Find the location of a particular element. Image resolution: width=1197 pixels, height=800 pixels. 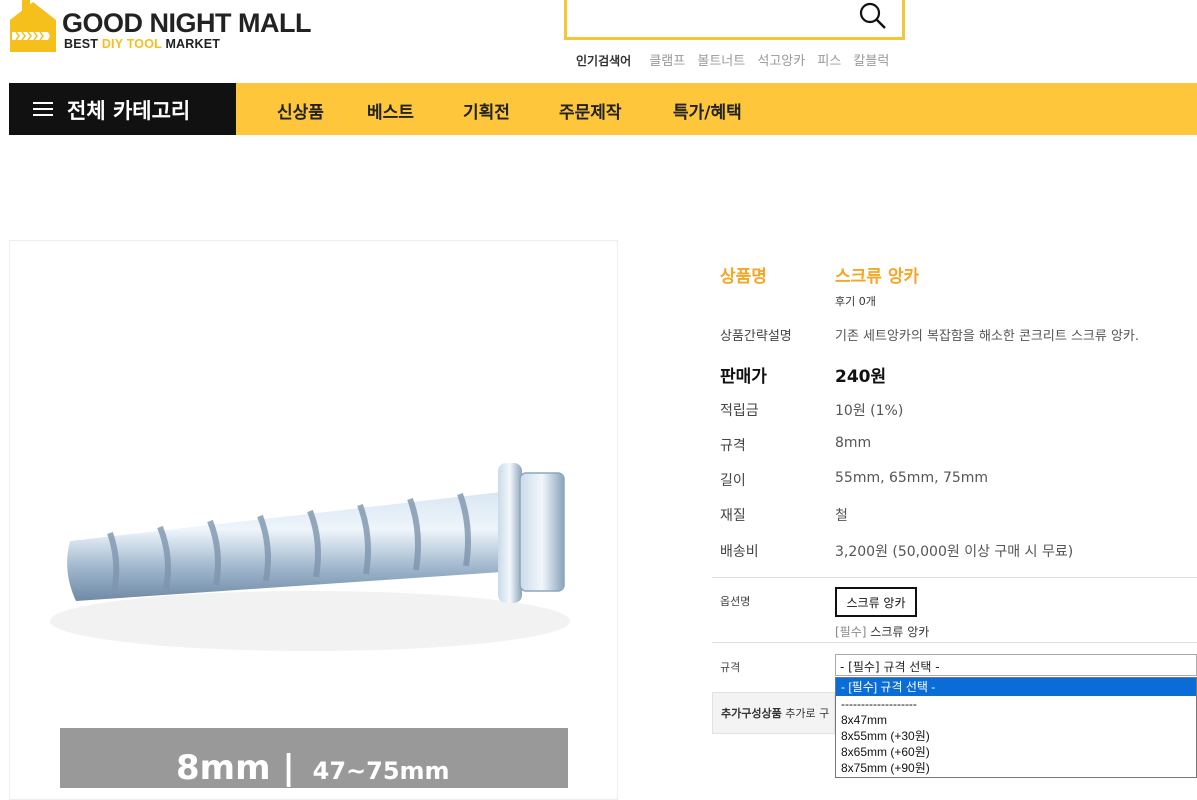

shipping-label: 배송비 is located at coordinates (739, 552).